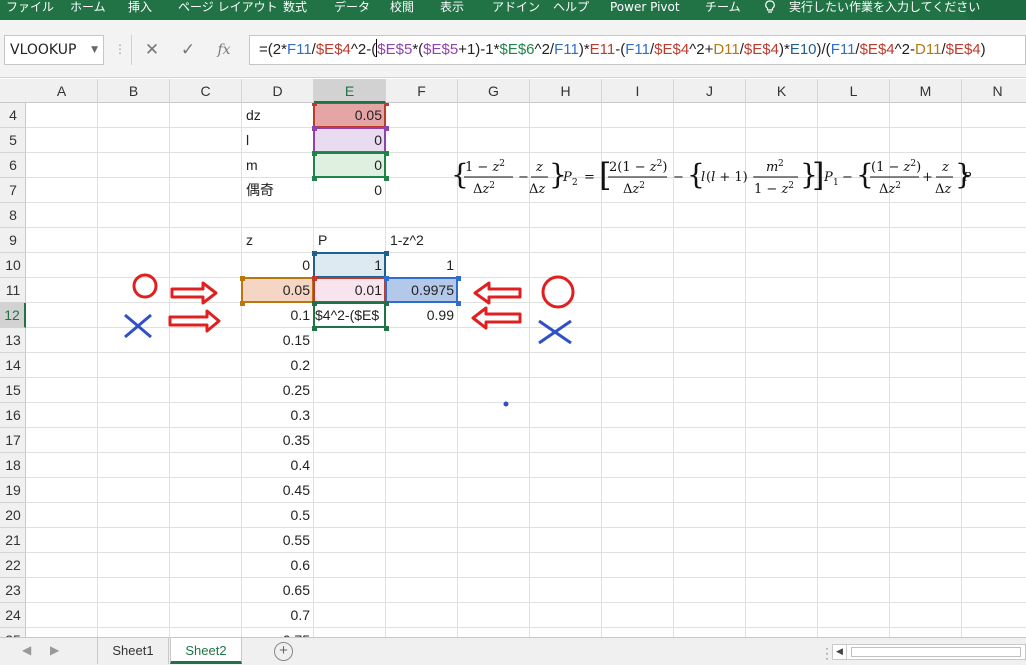 The width and height of the screenshot is (1026, 665). Describe the element at coordinates (350, 115) in the screenshot. I see `cell-e4: 0.05` at that location.